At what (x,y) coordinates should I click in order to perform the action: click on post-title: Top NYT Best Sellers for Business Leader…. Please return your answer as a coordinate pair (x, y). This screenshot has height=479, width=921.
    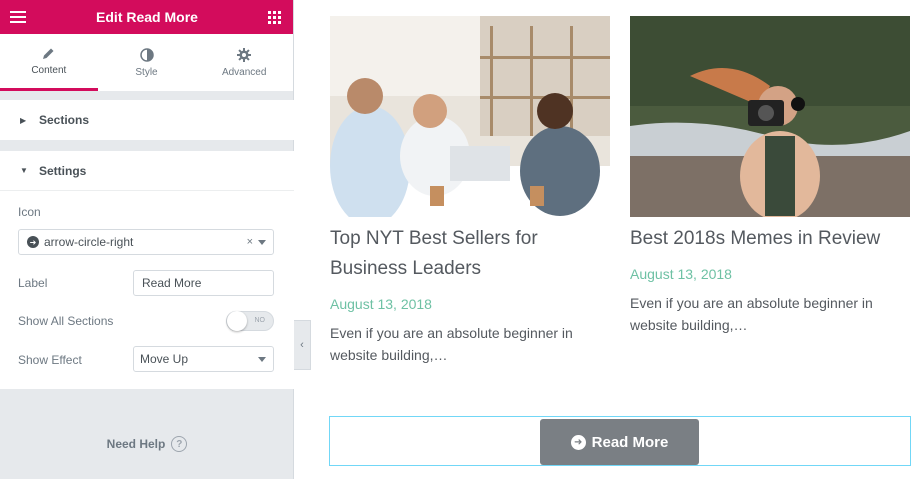
    Looking at the image, I should click on (470, 254).